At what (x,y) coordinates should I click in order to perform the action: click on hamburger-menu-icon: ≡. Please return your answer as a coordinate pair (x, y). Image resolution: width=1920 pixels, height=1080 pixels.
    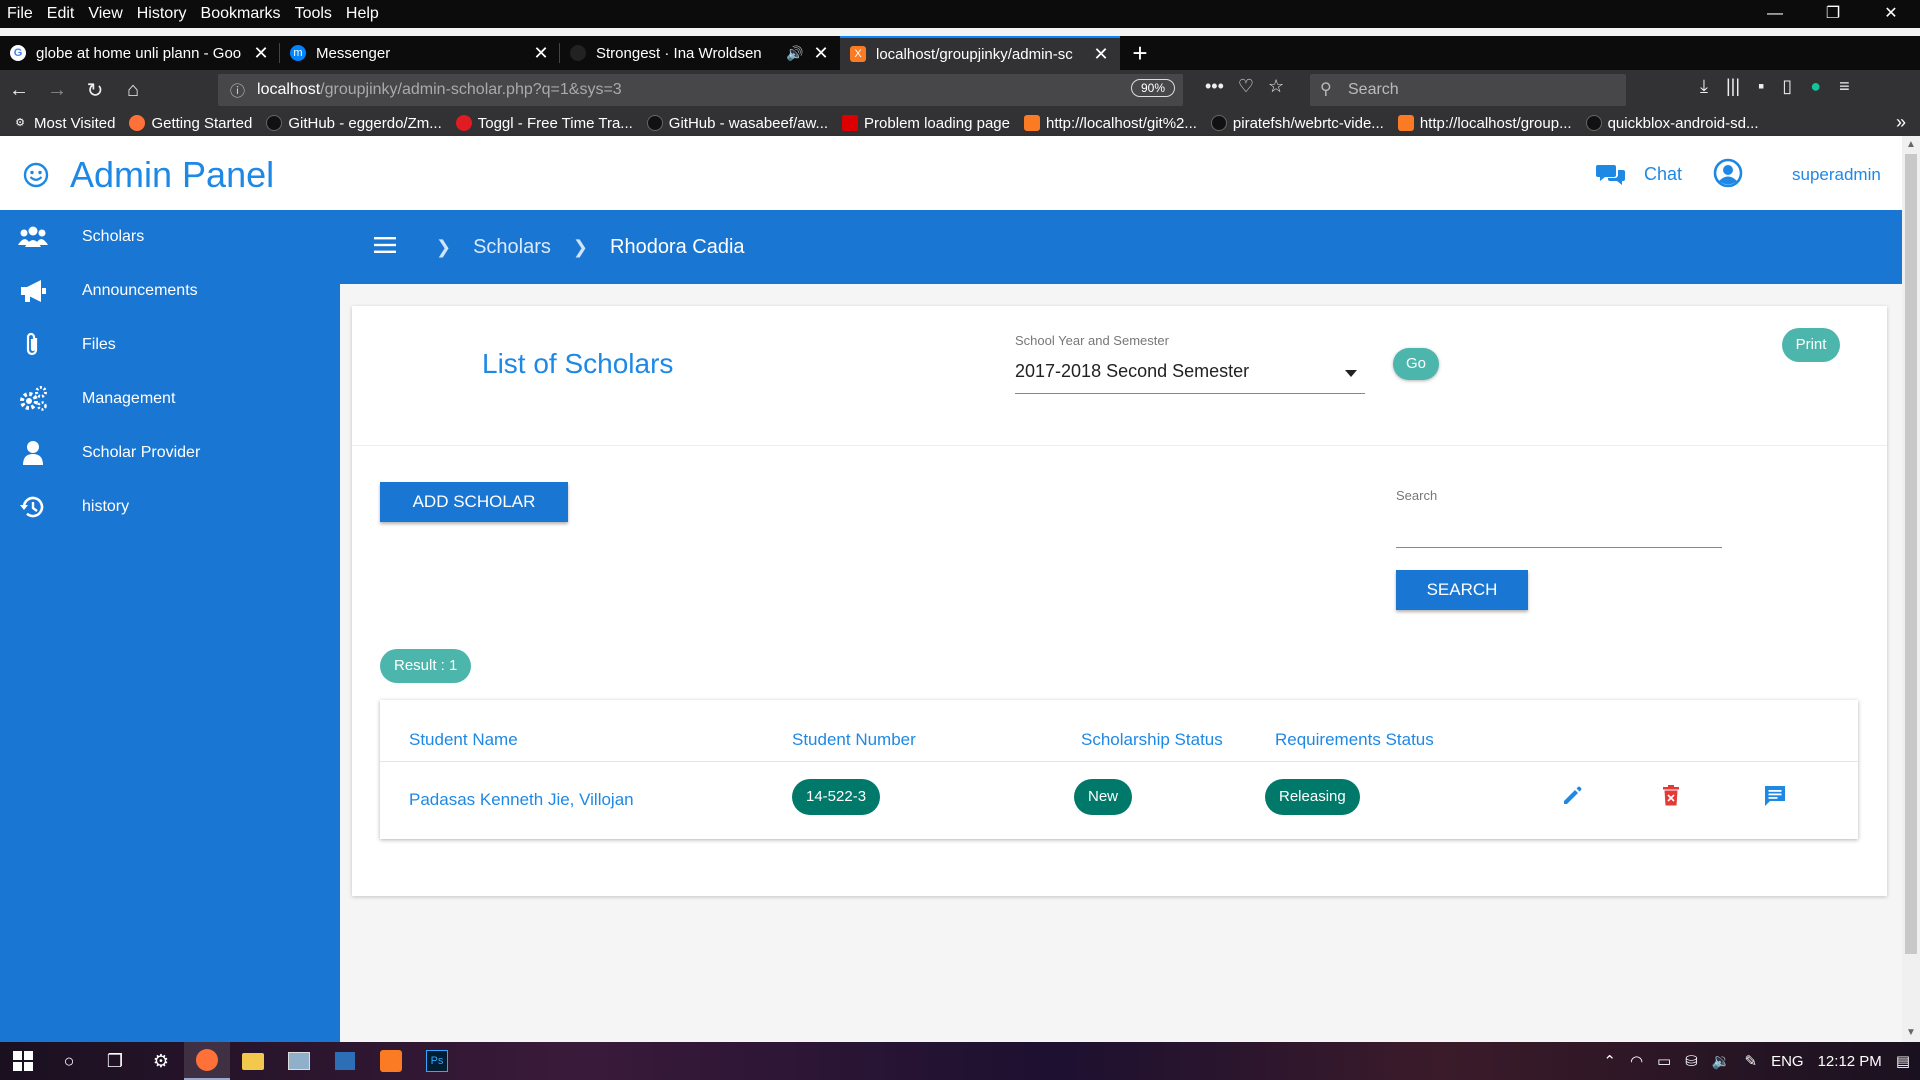
    Looking at the image, I should click on (1844, 86).